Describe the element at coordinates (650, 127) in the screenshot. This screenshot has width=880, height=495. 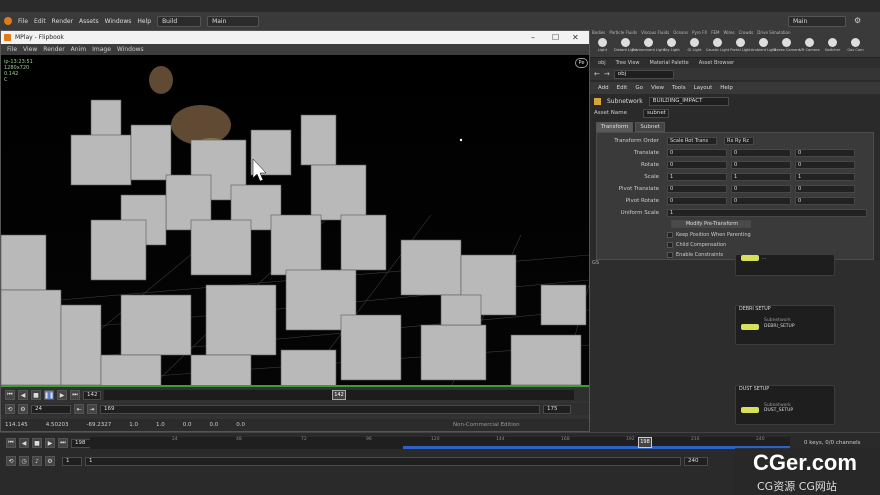
I see `tab-subnet: Subnet` at that location.